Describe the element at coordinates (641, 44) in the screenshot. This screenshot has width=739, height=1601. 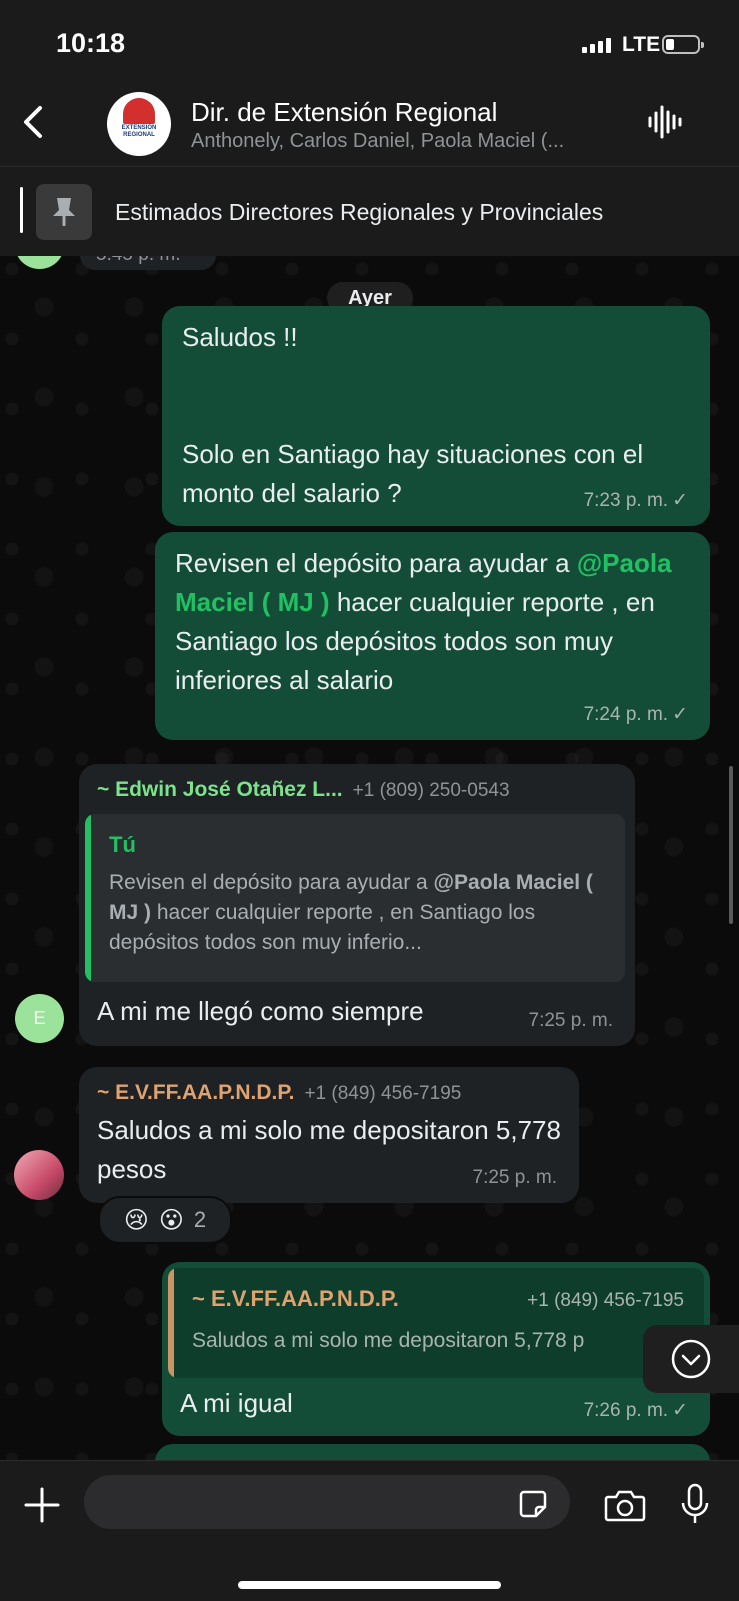
I see `network-label: LTE` at that location.